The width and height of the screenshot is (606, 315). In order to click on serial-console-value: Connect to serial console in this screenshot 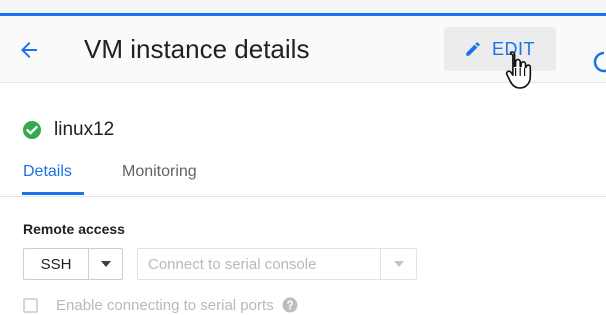, I will do `click(259, 264)`.